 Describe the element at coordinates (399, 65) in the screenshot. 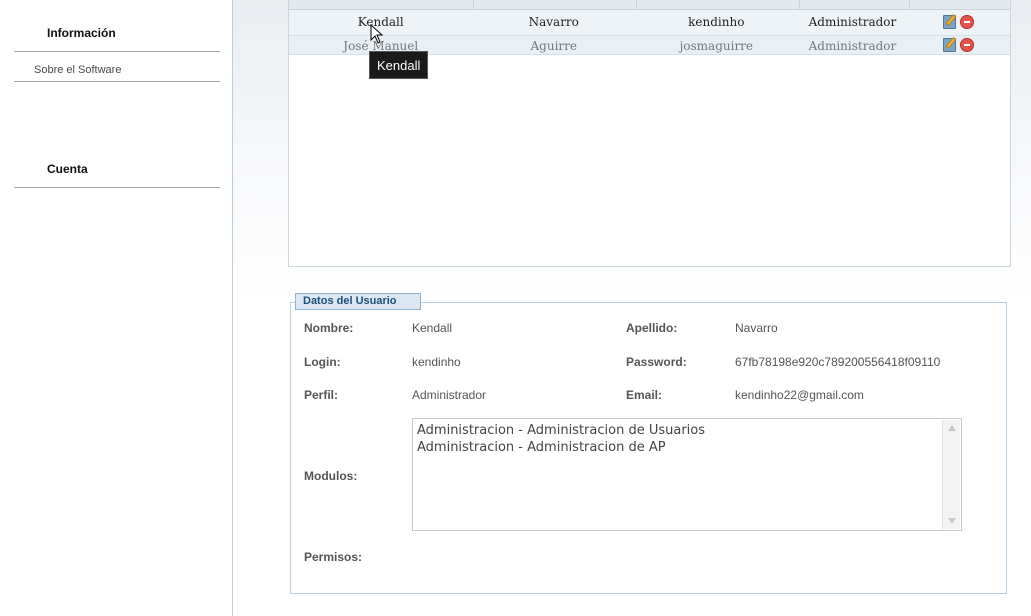

I see `name-tooltip: Kendall` at that location.